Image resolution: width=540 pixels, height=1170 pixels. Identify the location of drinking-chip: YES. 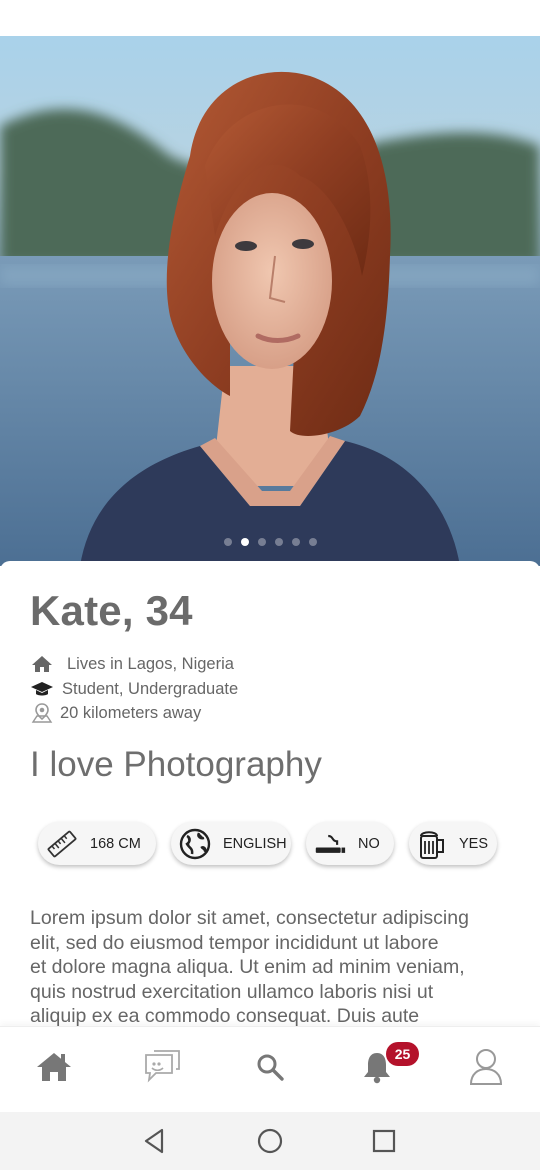
(453, 843).